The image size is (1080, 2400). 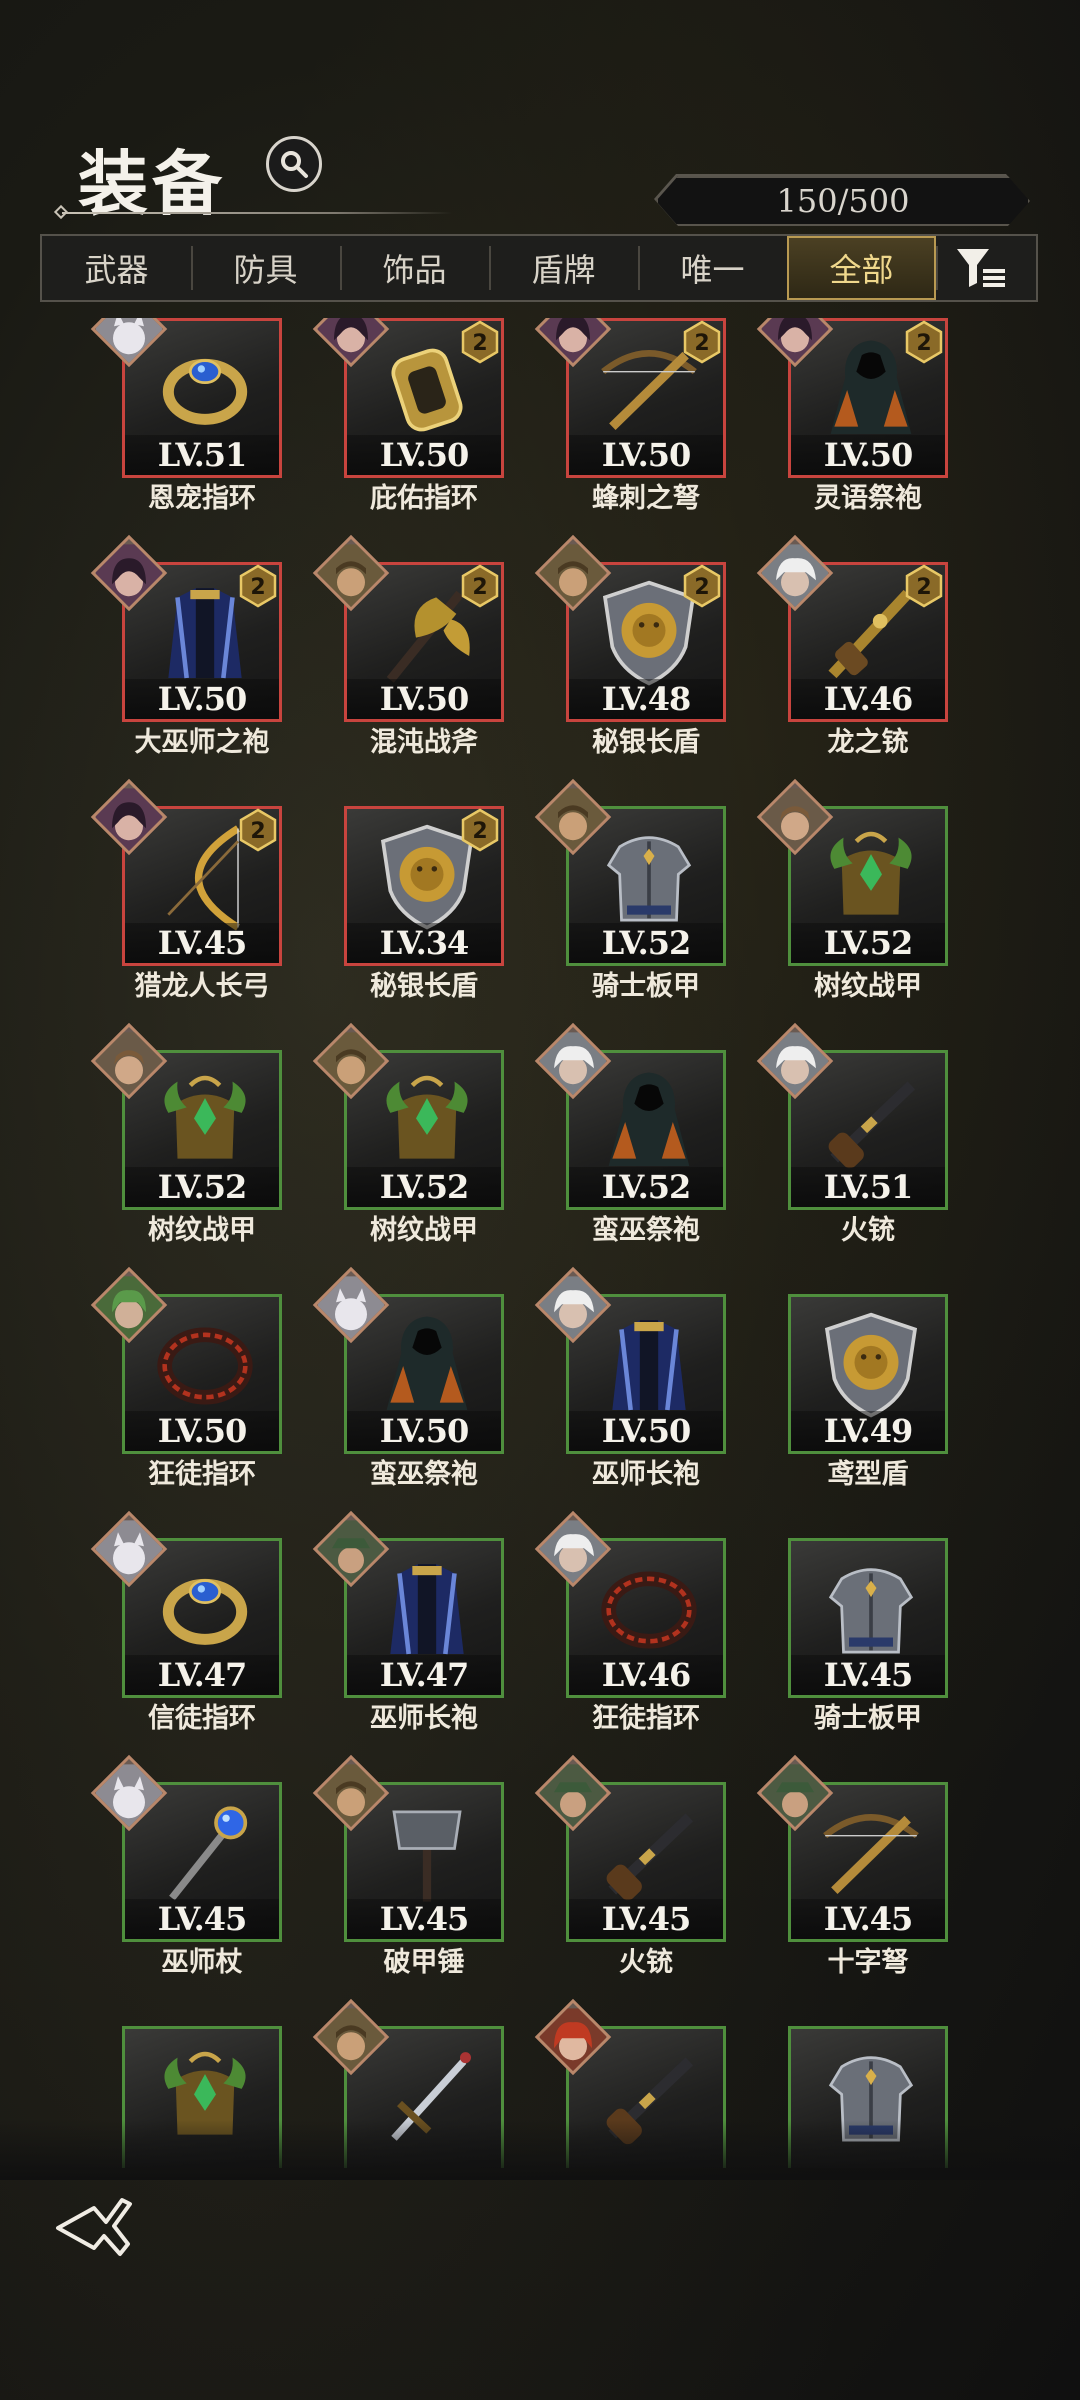 I want to click on equipment-item: LV.52 蛮巫祭袍, so click(x=630, y=1136).